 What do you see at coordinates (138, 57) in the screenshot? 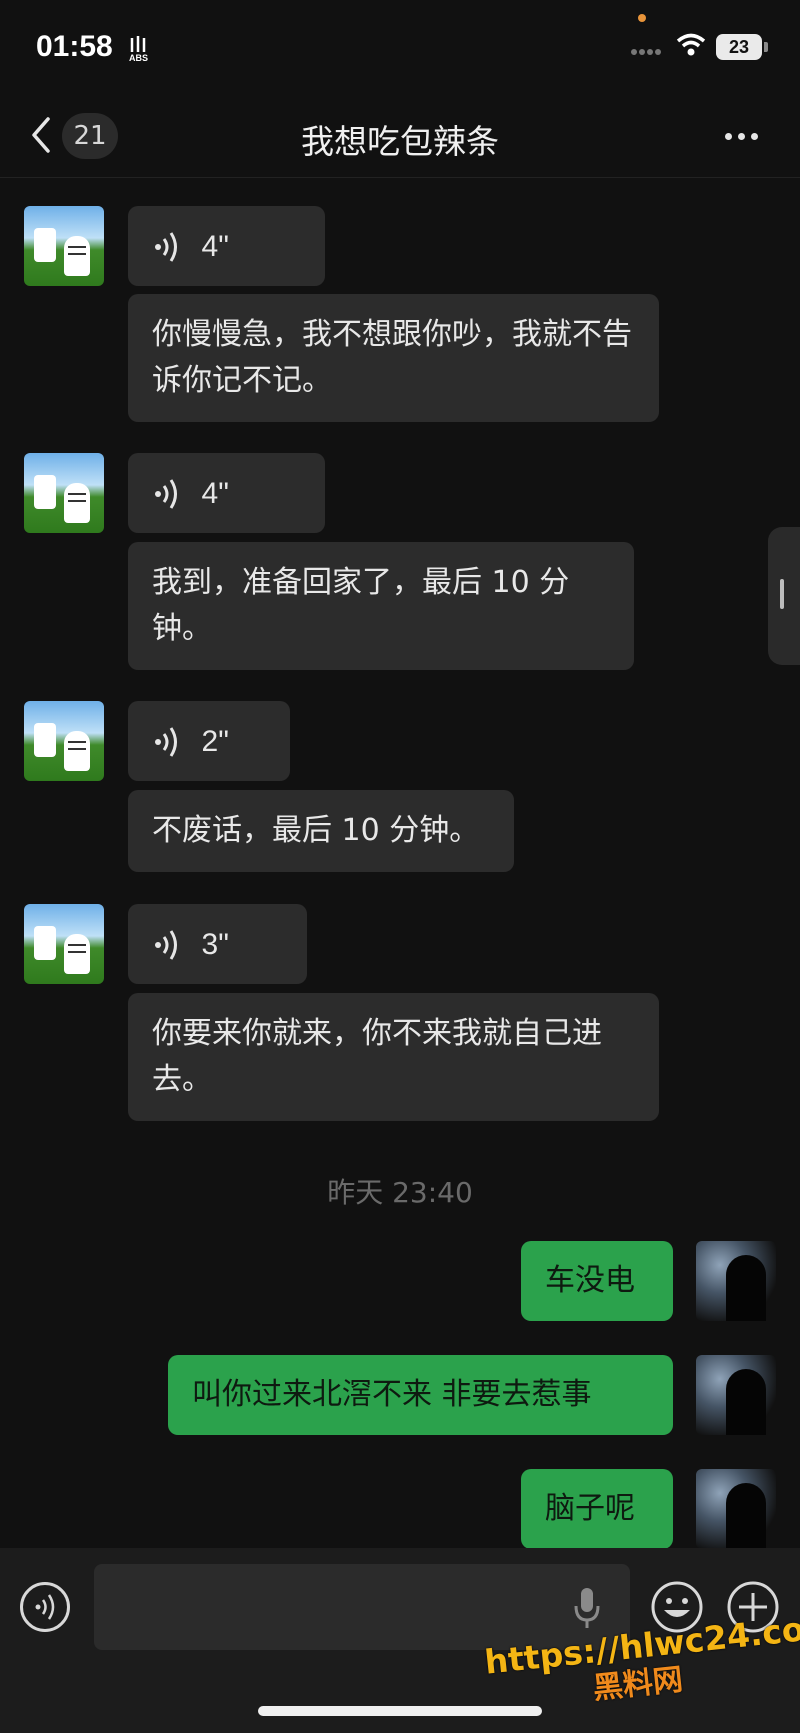
I see `abs-app-badge-text: ABS` at bounding box center [138, 57].